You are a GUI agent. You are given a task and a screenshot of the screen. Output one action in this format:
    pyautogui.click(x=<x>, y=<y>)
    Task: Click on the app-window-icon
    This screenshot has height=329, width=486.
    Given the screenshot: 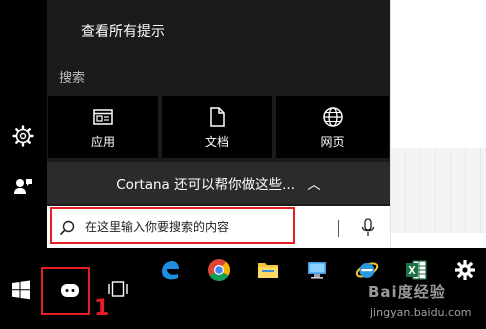 What is the action you would take?
    pyautogui.click(x=103, y=117)
    